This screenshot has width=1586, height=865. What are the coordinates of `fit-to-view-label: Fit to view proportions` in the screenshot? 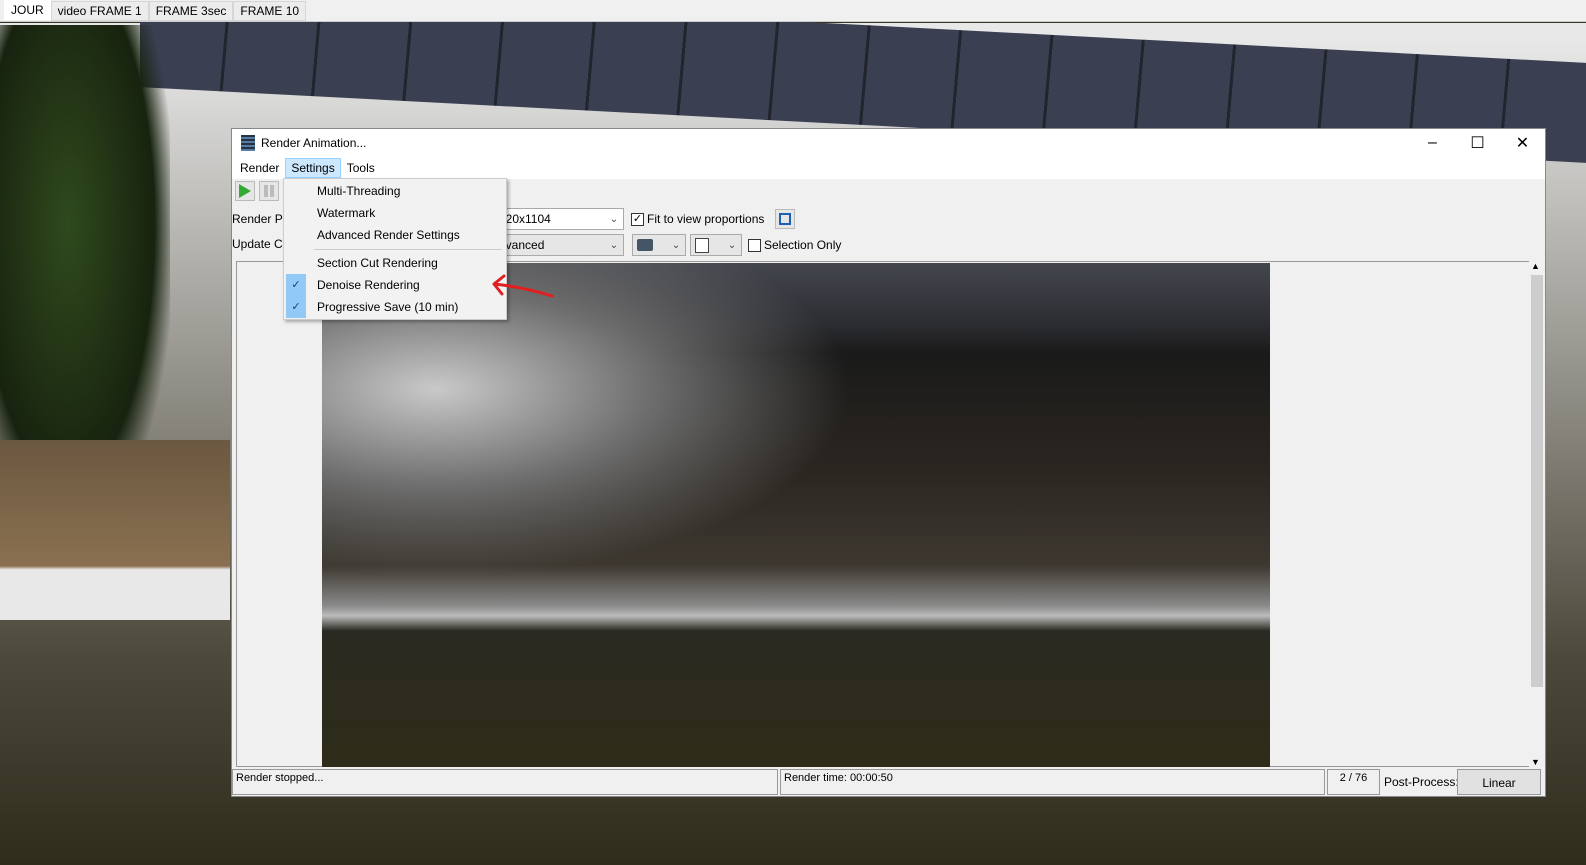 It's located at (706, 219).